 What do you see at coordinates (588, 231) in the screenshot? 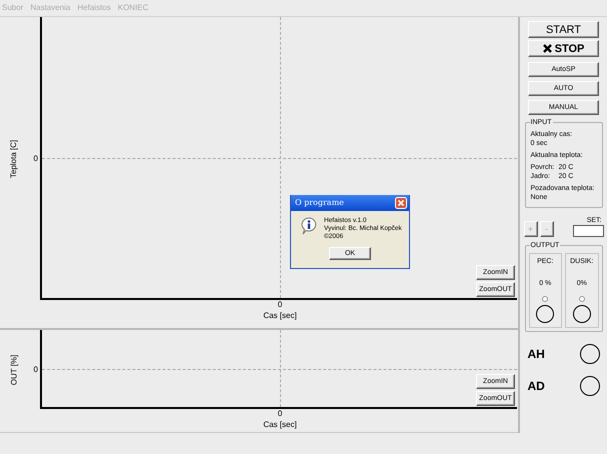
I see `set-input` at bounding box center [588, 231].